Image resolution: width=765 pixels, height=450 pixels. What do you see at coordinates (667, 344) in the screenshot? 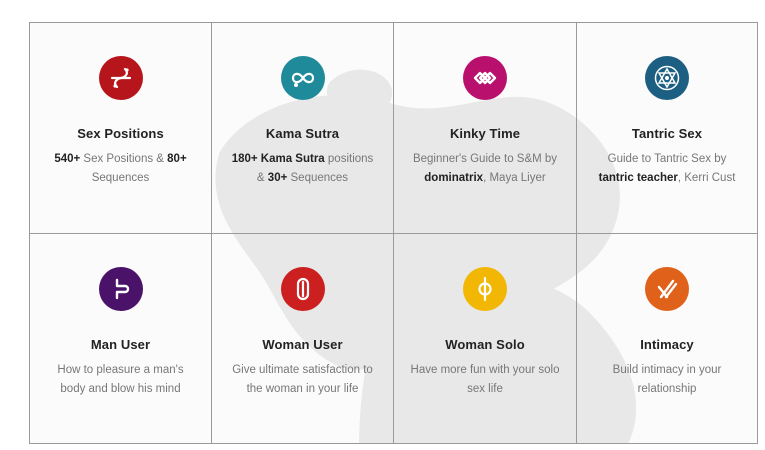
I see `card-title: Intimacy` at bounding box center [667, 344].